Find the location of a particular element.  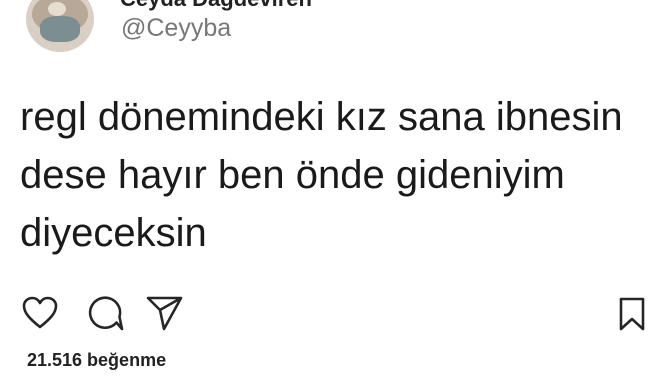

display-name: Ceyda Dağdeviren is located at coordinates (216, 6).